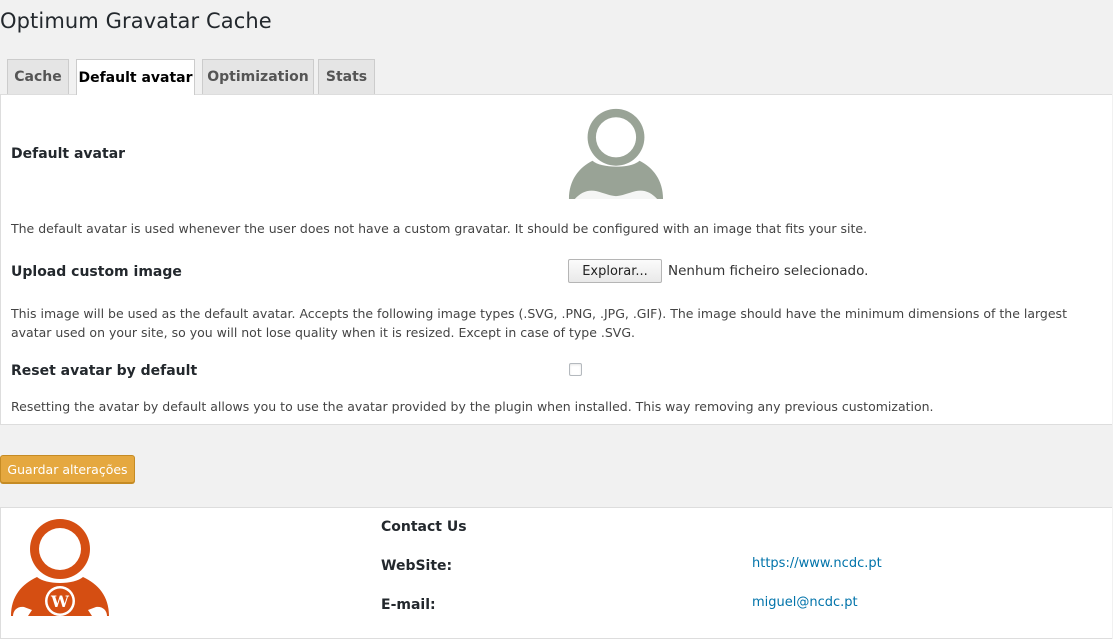 The width and height of the screenshot is (1113, 639). I want to click on svg-text: W, so click(60, 601).